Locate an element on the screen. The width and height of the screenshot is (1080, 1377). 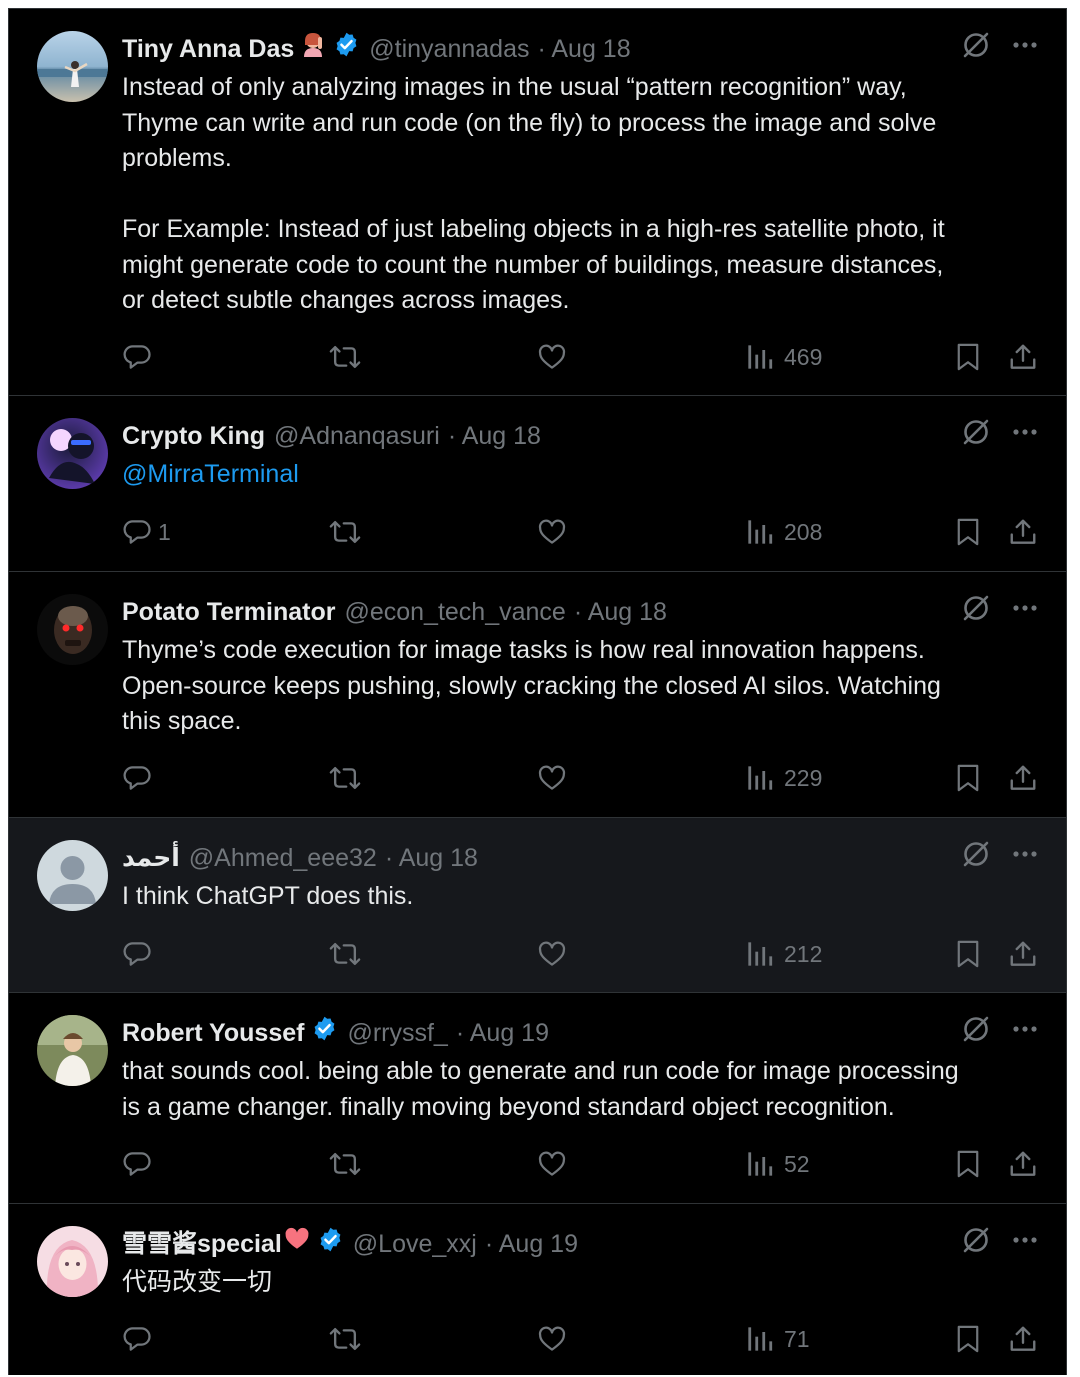
display-name: Robert Youssef is located at coordinates (213, 1033).